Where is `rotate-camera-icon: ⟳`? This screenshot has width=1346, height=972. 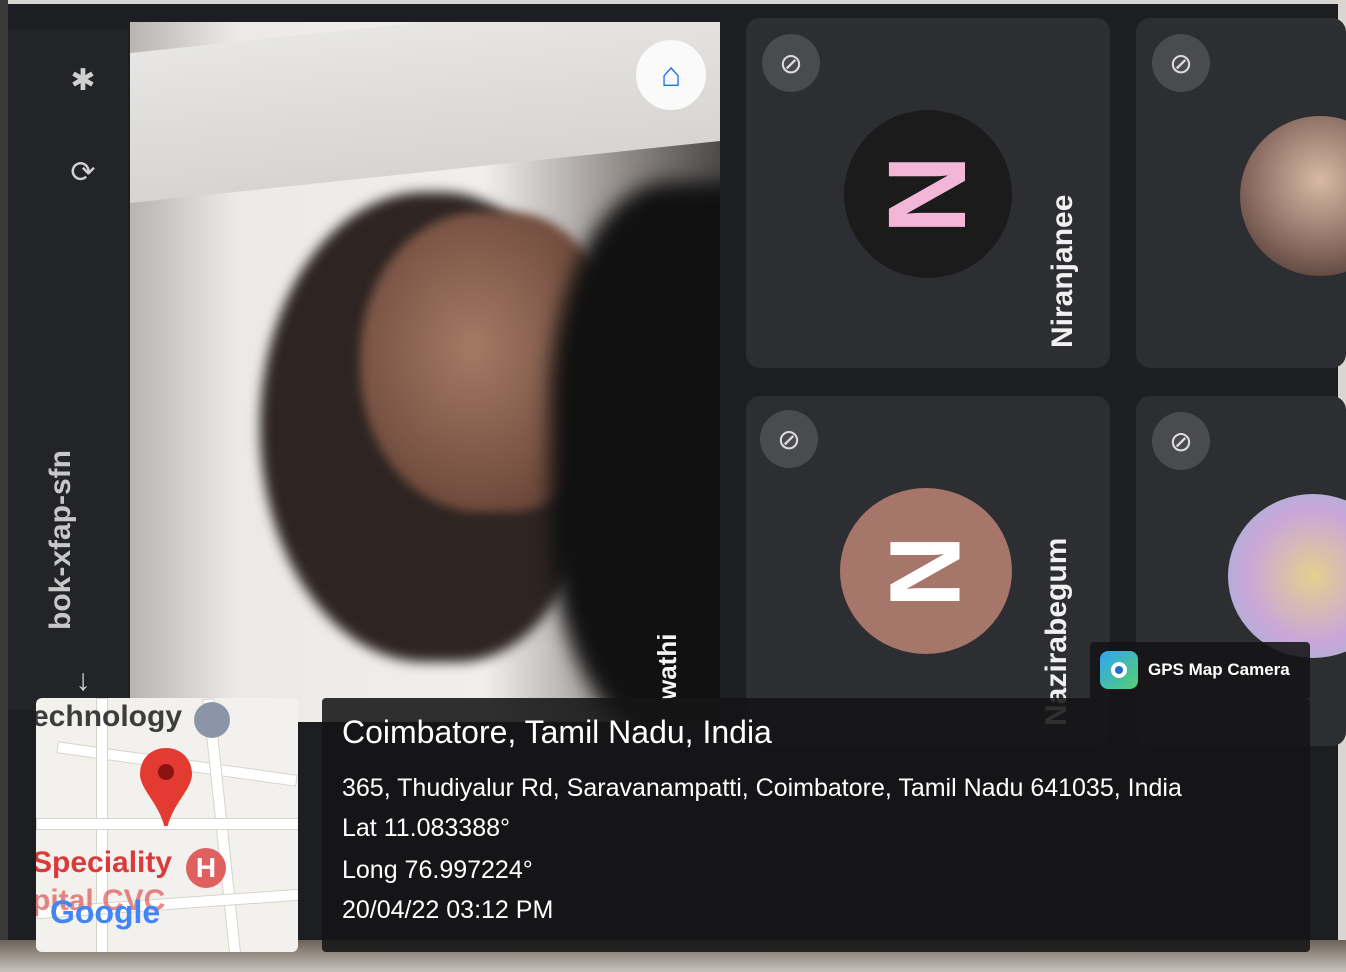 rotate-camera-icon: ⟳ is located at coordinates (83, 173).